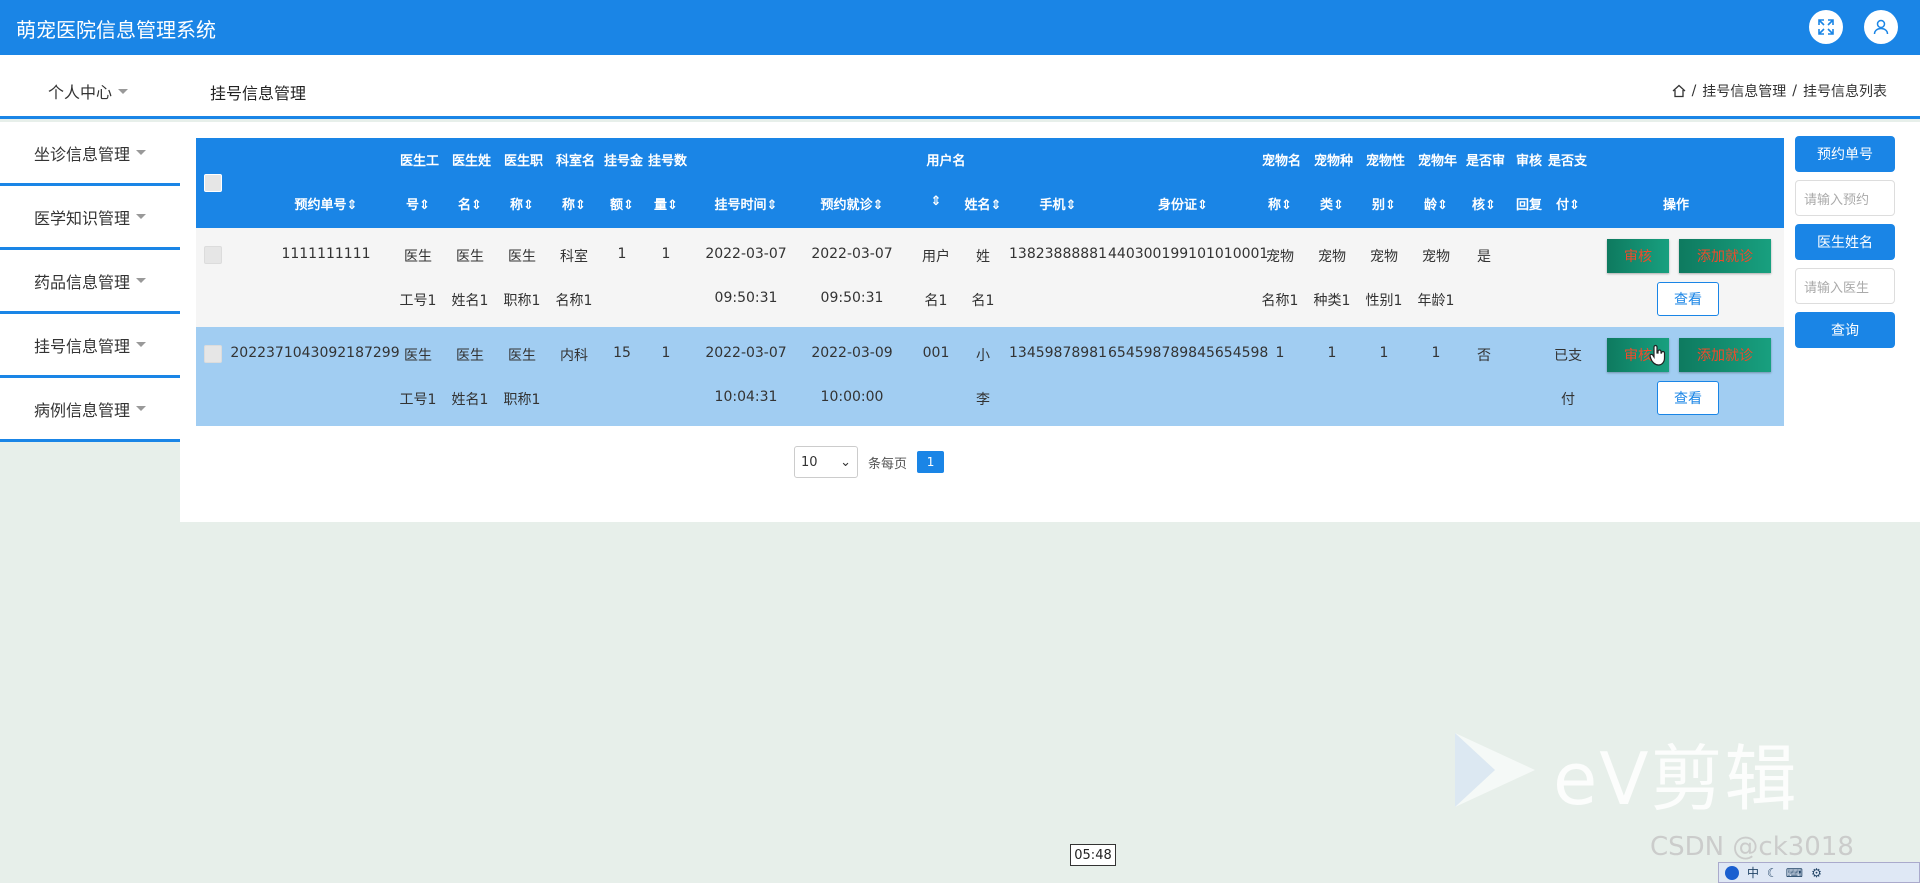 Image resolution: width=1920 pixels, height=883 pixels. I want to click on doc-name-cell: 医生, so click(470, 356).